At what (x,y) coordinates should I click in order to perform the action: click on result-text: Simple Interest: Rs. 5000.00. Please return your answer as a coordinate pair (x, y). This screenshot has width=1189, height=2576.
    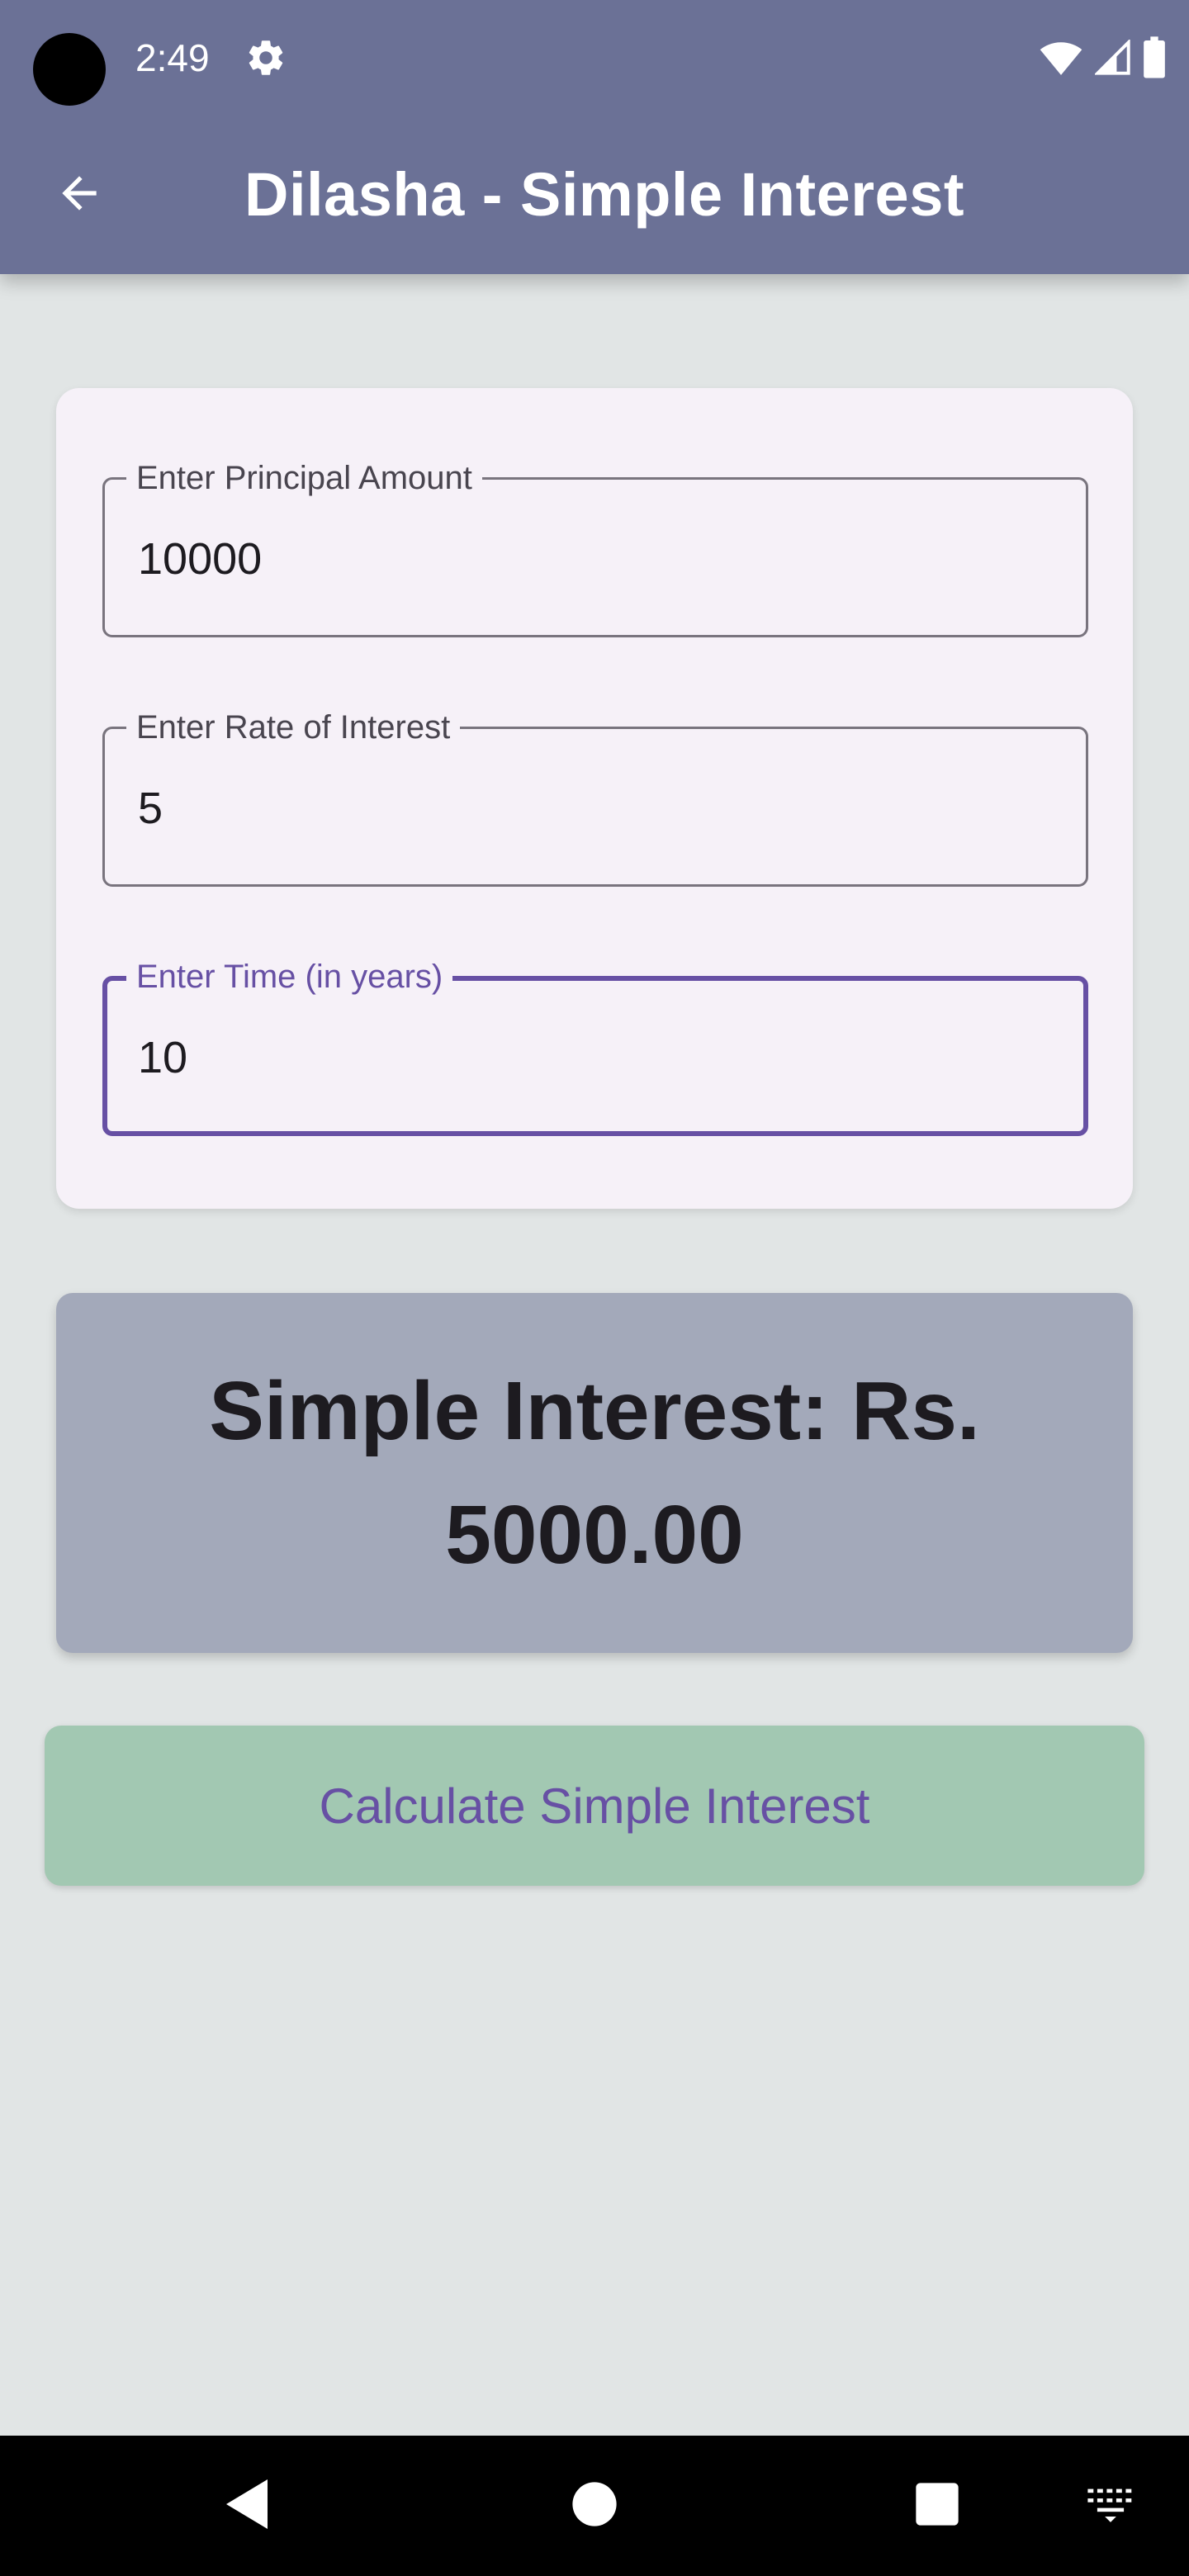
    Looking at the image, I should click on (594, 1473).